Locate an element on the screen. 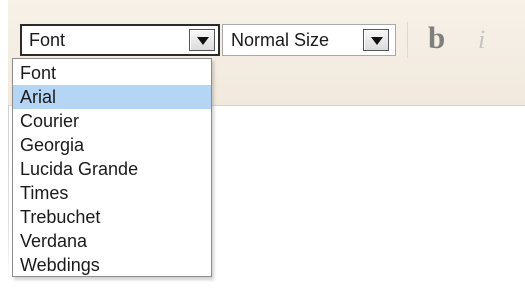 The image size is (525, 298). font-option-times: Times is located at coordinates (112, 193).